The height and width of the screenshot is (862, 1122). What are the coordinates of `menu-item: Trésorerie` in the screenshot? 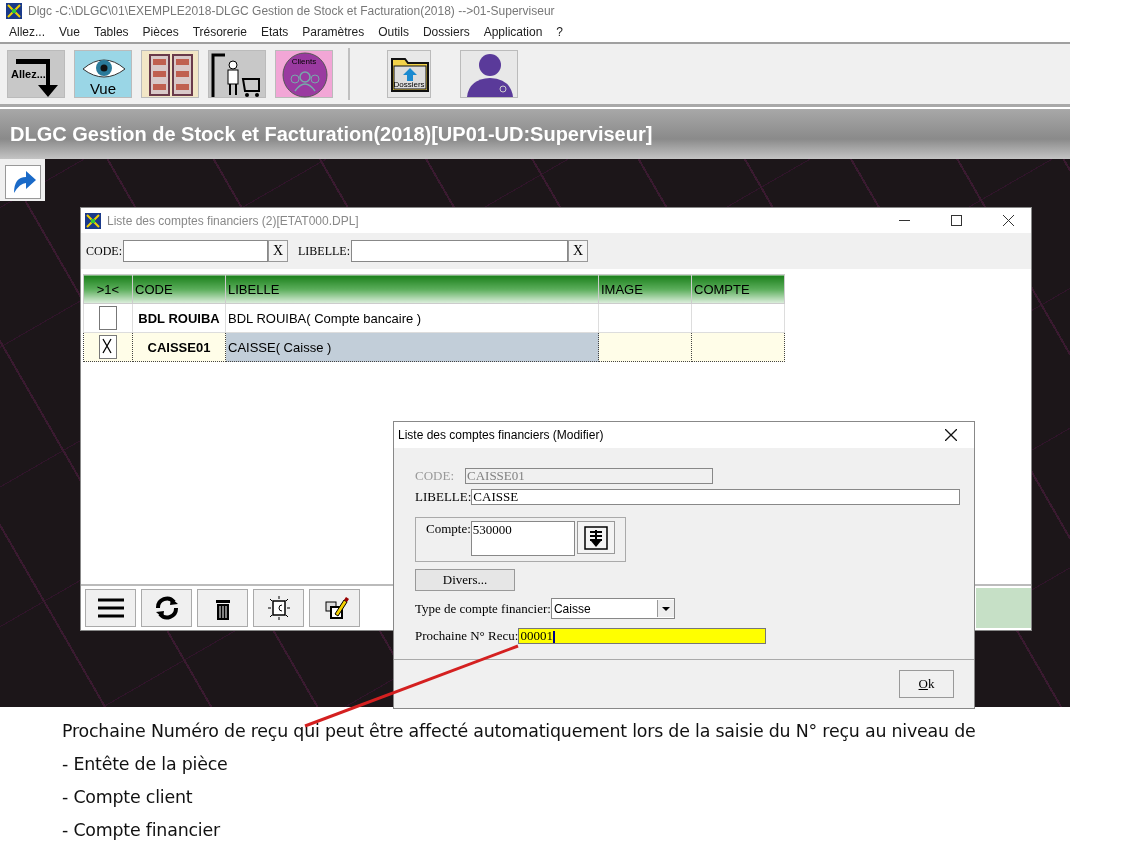 It's located at (219, 32).